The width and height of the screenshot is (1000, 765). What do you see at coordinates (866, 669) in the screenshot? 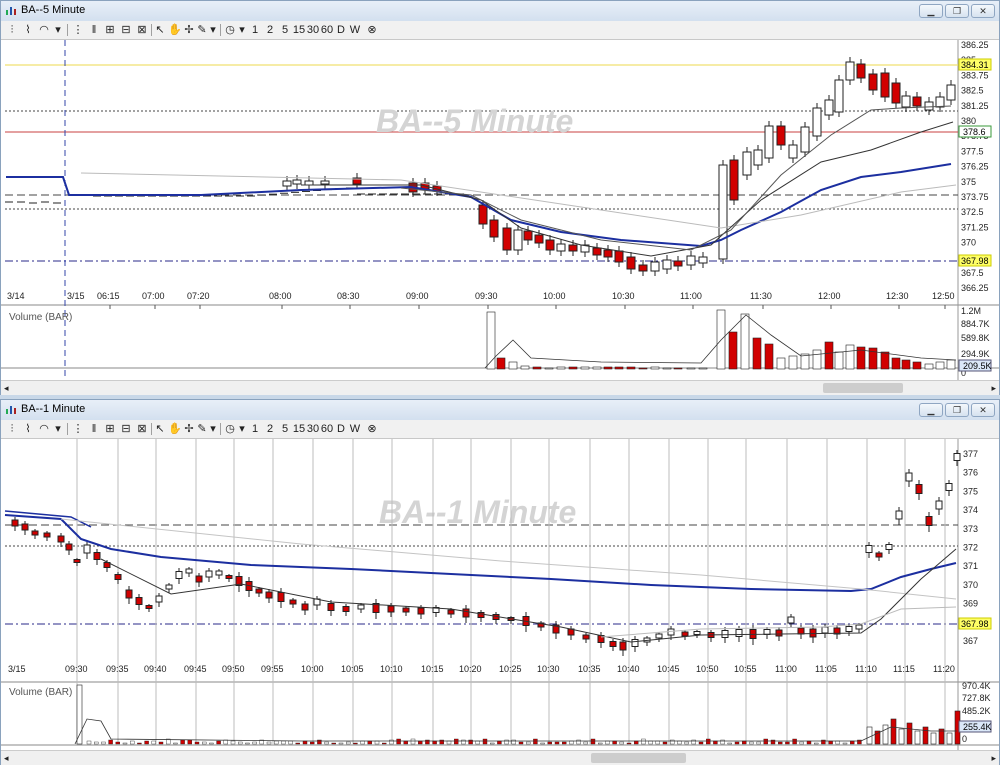
I see `time-label: 11:10` at bounding box center [866, 669].